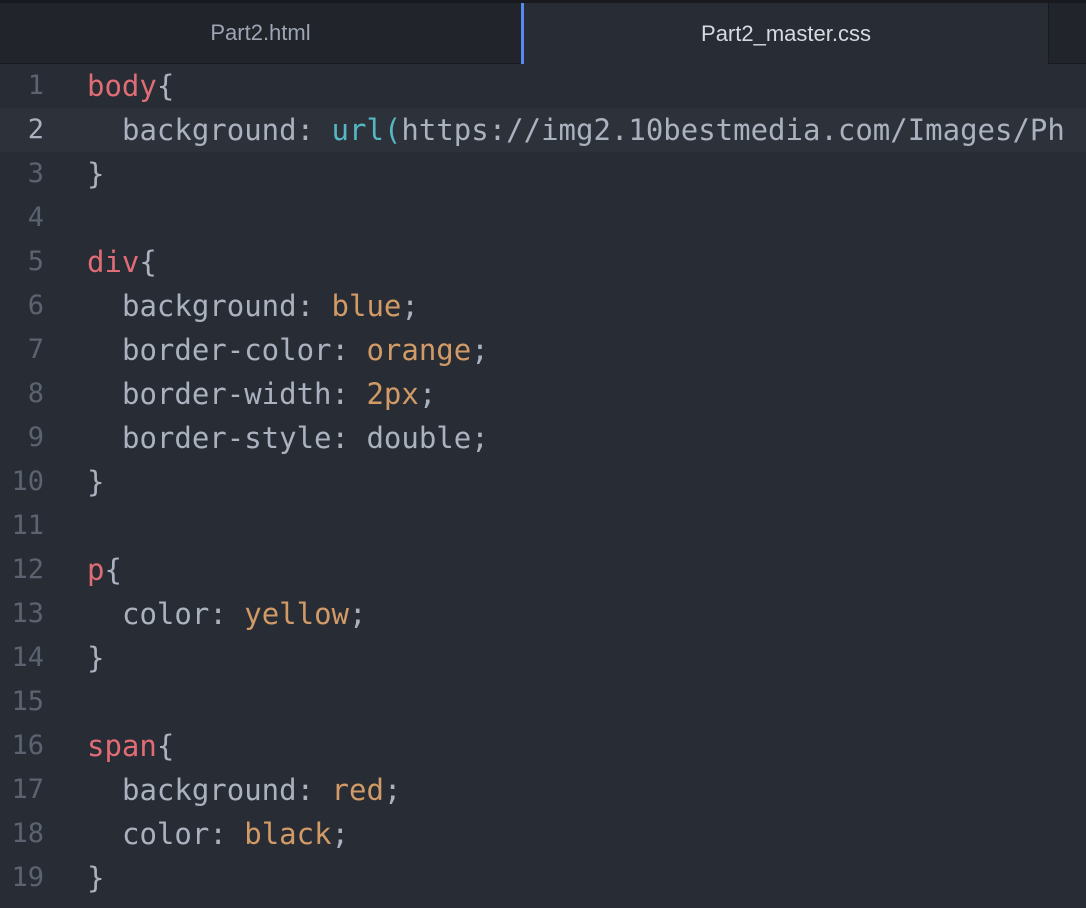 Image resolution: width=1086 pixels, height=908 pixels. Describe the element at coordinates (35, 85) in the screenshot. I see `line-number: 1` at that location.